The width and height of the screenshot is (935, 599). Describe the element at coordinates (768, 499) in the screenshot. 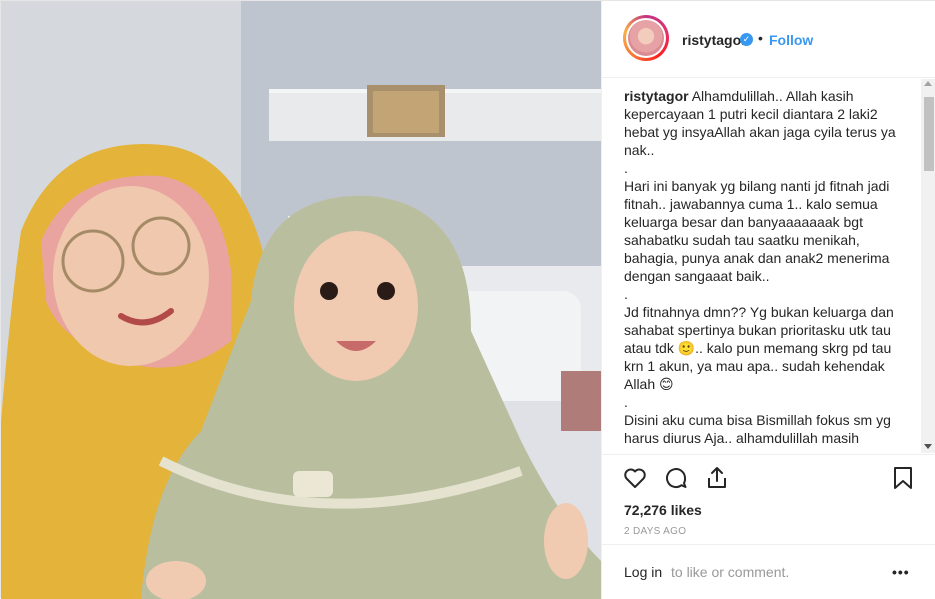

I see `post-actions: 72,276 likes 2 DAYS AGO` at that location.